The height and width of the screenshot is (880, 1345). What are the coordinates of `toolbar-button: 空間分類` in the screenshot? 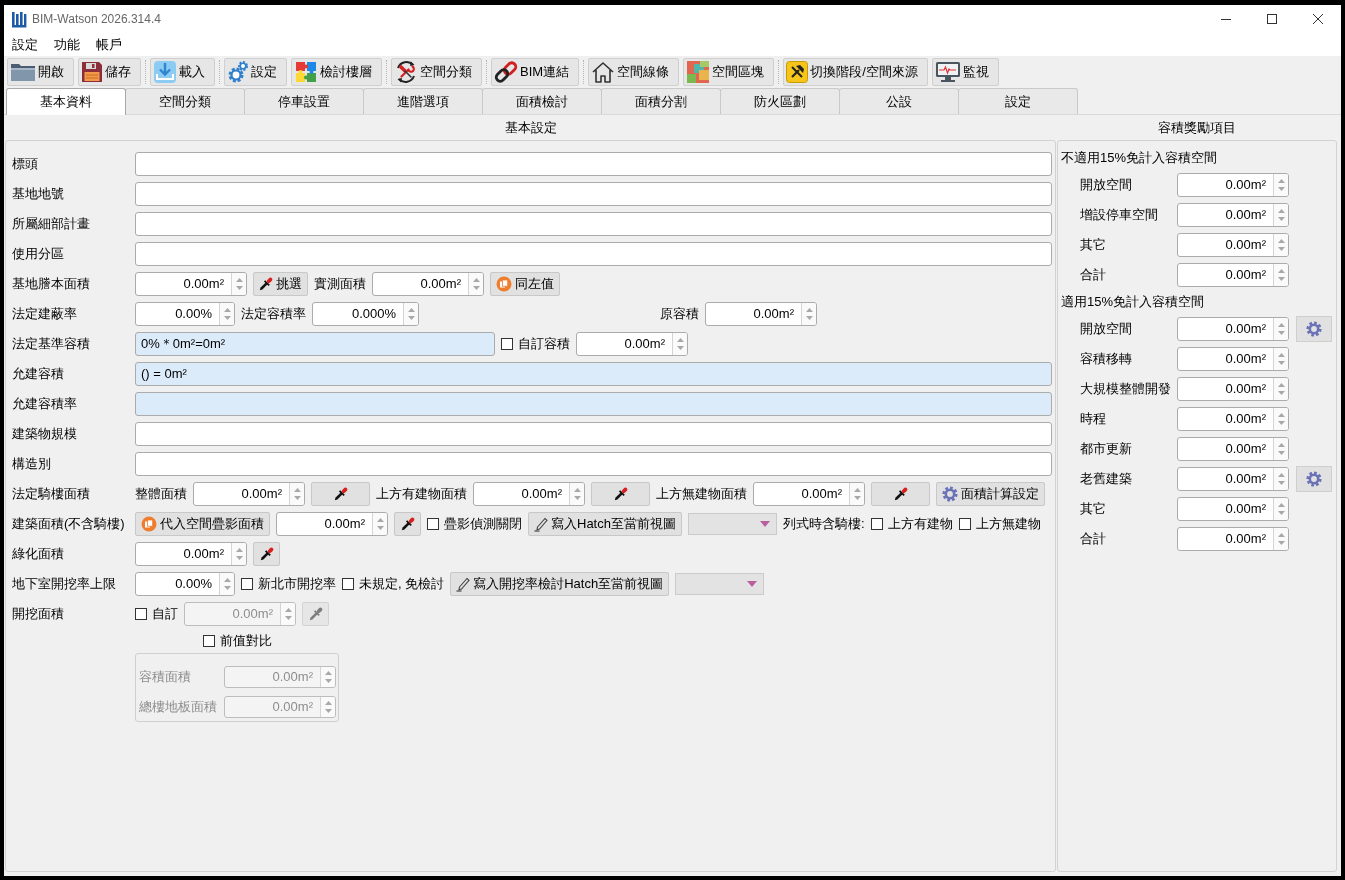 It's located at (436, 72).